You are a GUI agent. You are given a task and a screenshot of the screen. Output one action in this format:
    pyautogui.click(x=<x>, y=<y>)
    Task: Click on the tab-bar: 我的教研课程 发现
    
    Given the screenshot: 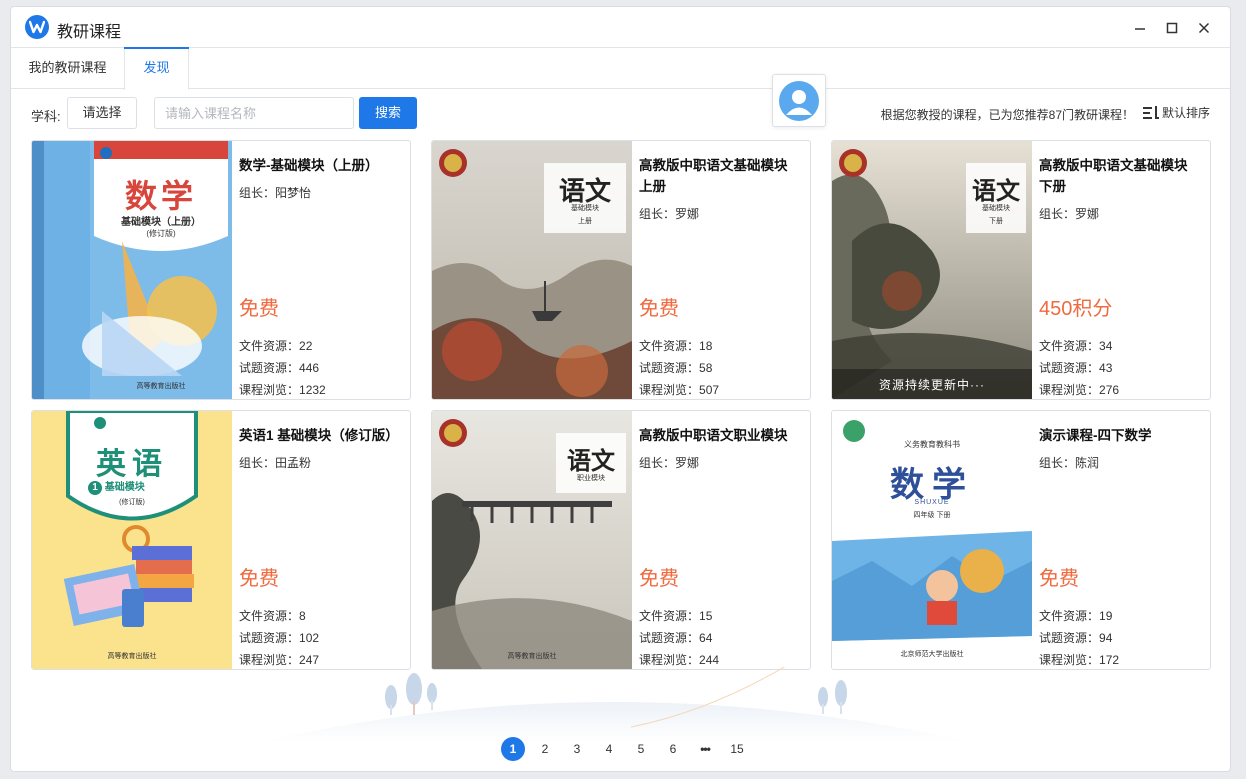 What is the action you would take?
    pyautogui.click(x=620, y=68)
    